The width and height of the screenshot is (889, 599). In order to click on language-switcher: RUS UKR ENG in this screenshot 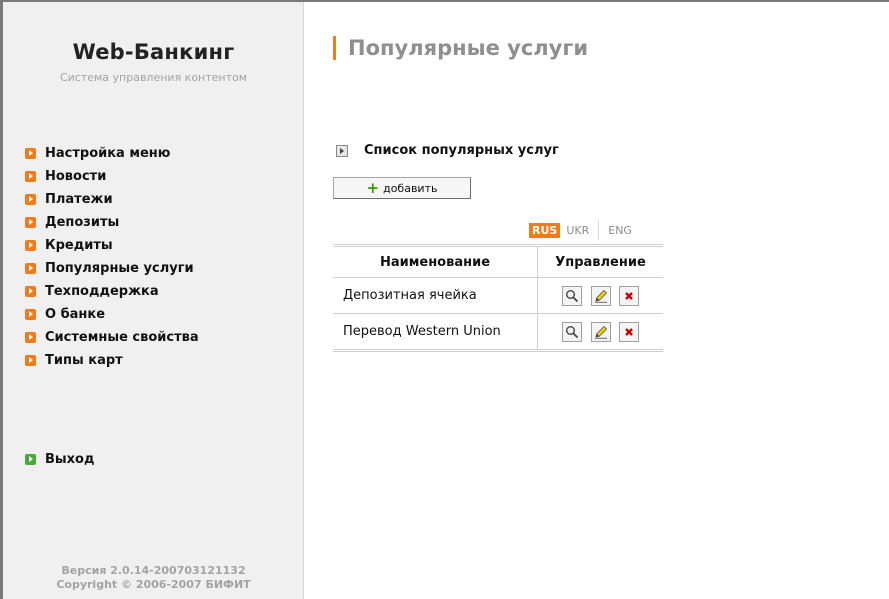, I will do `click(583, 230)`.